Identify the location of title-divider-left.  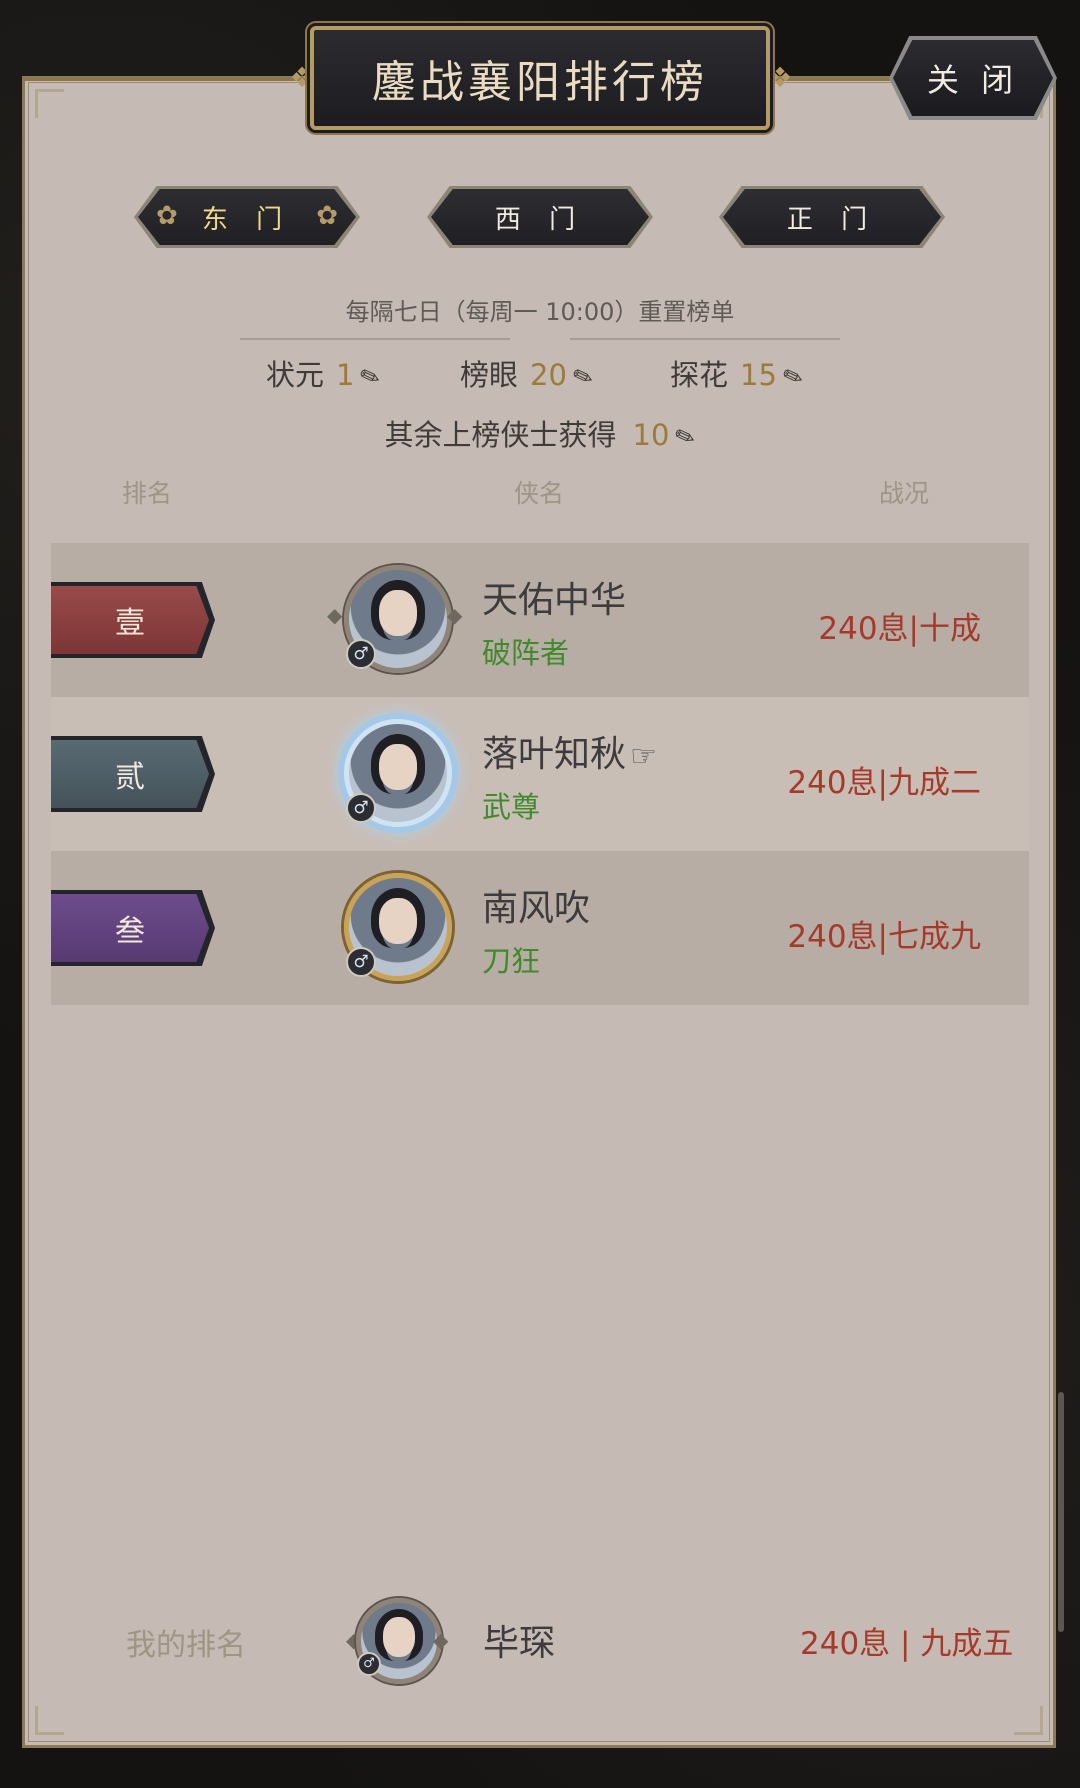
(167, 79).